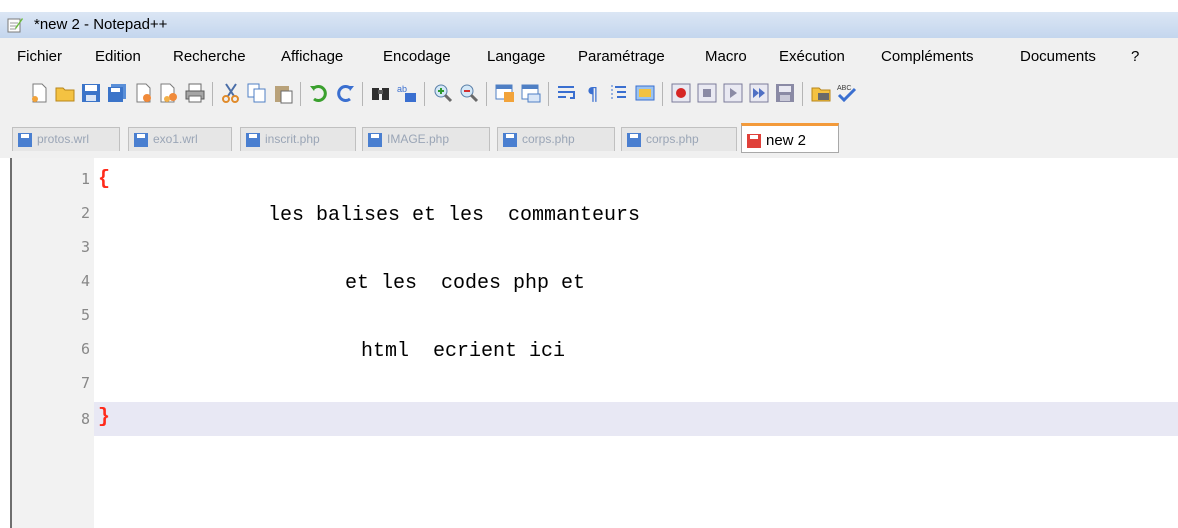 Image resolution: width=1178 pixels, height=528 pixels. Describe the element at coordinates (85, 349) in the screenshot. I see `line-number: 6` at that location.